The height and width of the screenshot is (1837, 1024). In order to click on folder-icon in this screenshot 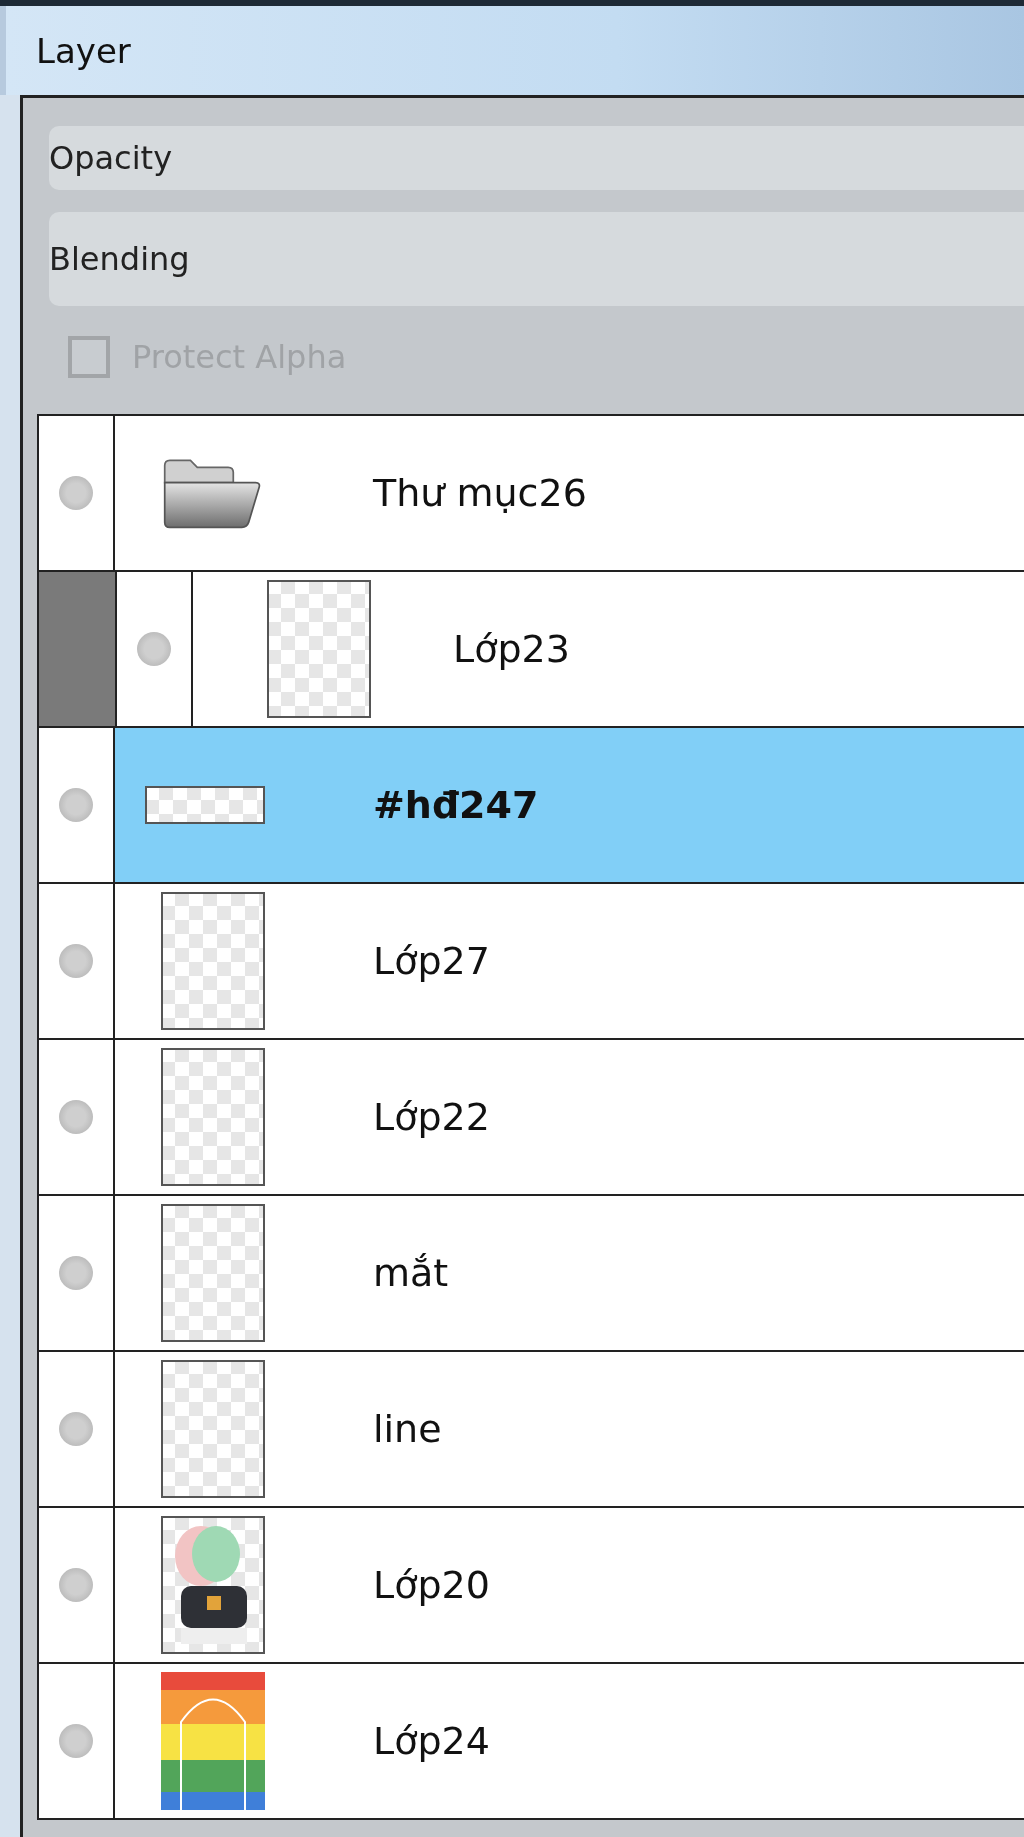, I will do `click(211, 493)`.